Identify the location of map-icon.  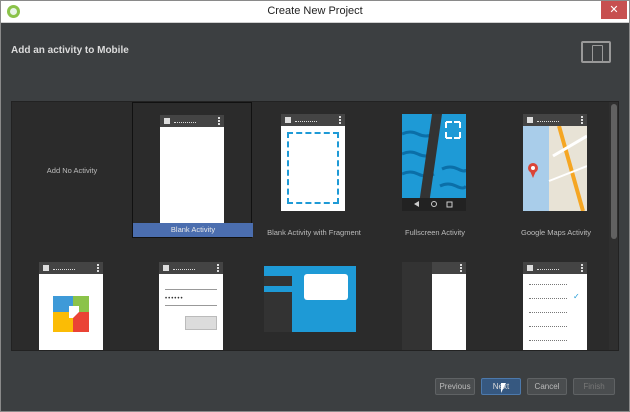
(555, 168).